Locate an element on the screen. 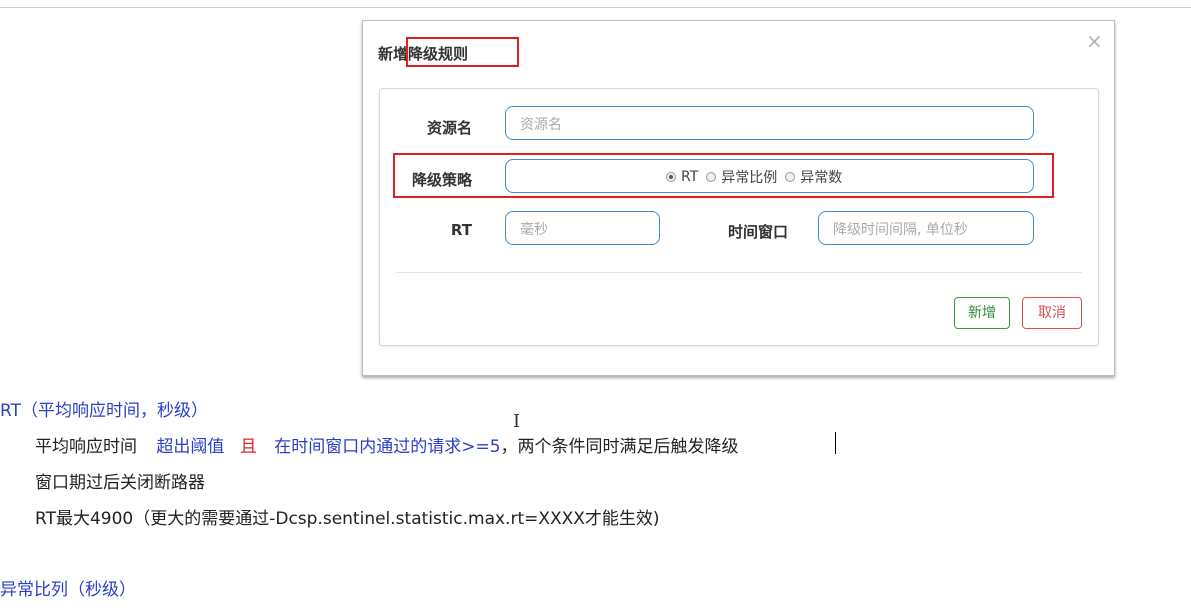 The image size is (1191, 611). resource-input: 资源名 is located at coordinates (769, 123).